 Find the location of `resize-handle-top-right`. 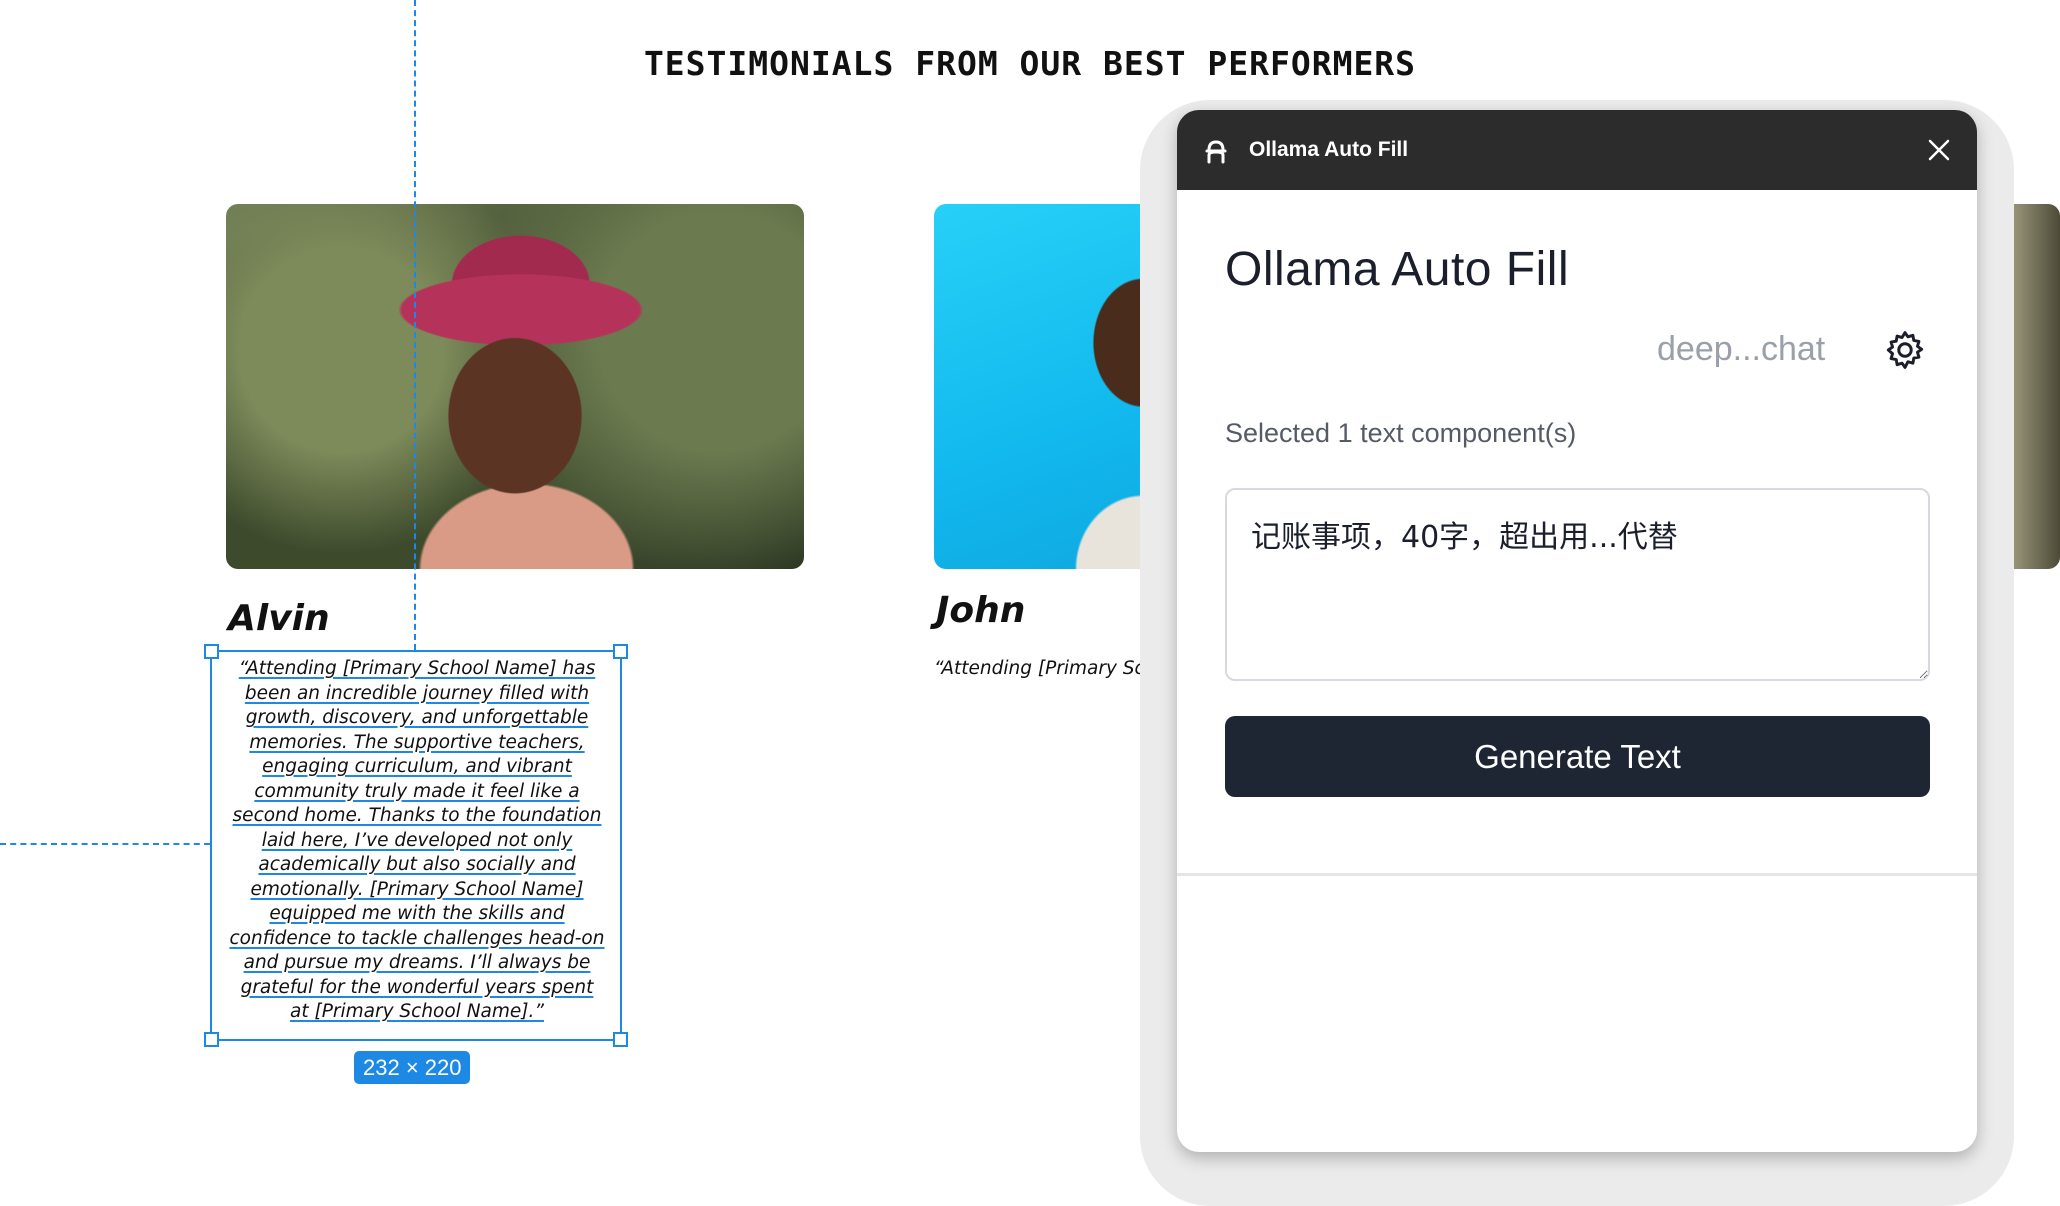

resize-handle-top-right is located at coordinates (620, 651).